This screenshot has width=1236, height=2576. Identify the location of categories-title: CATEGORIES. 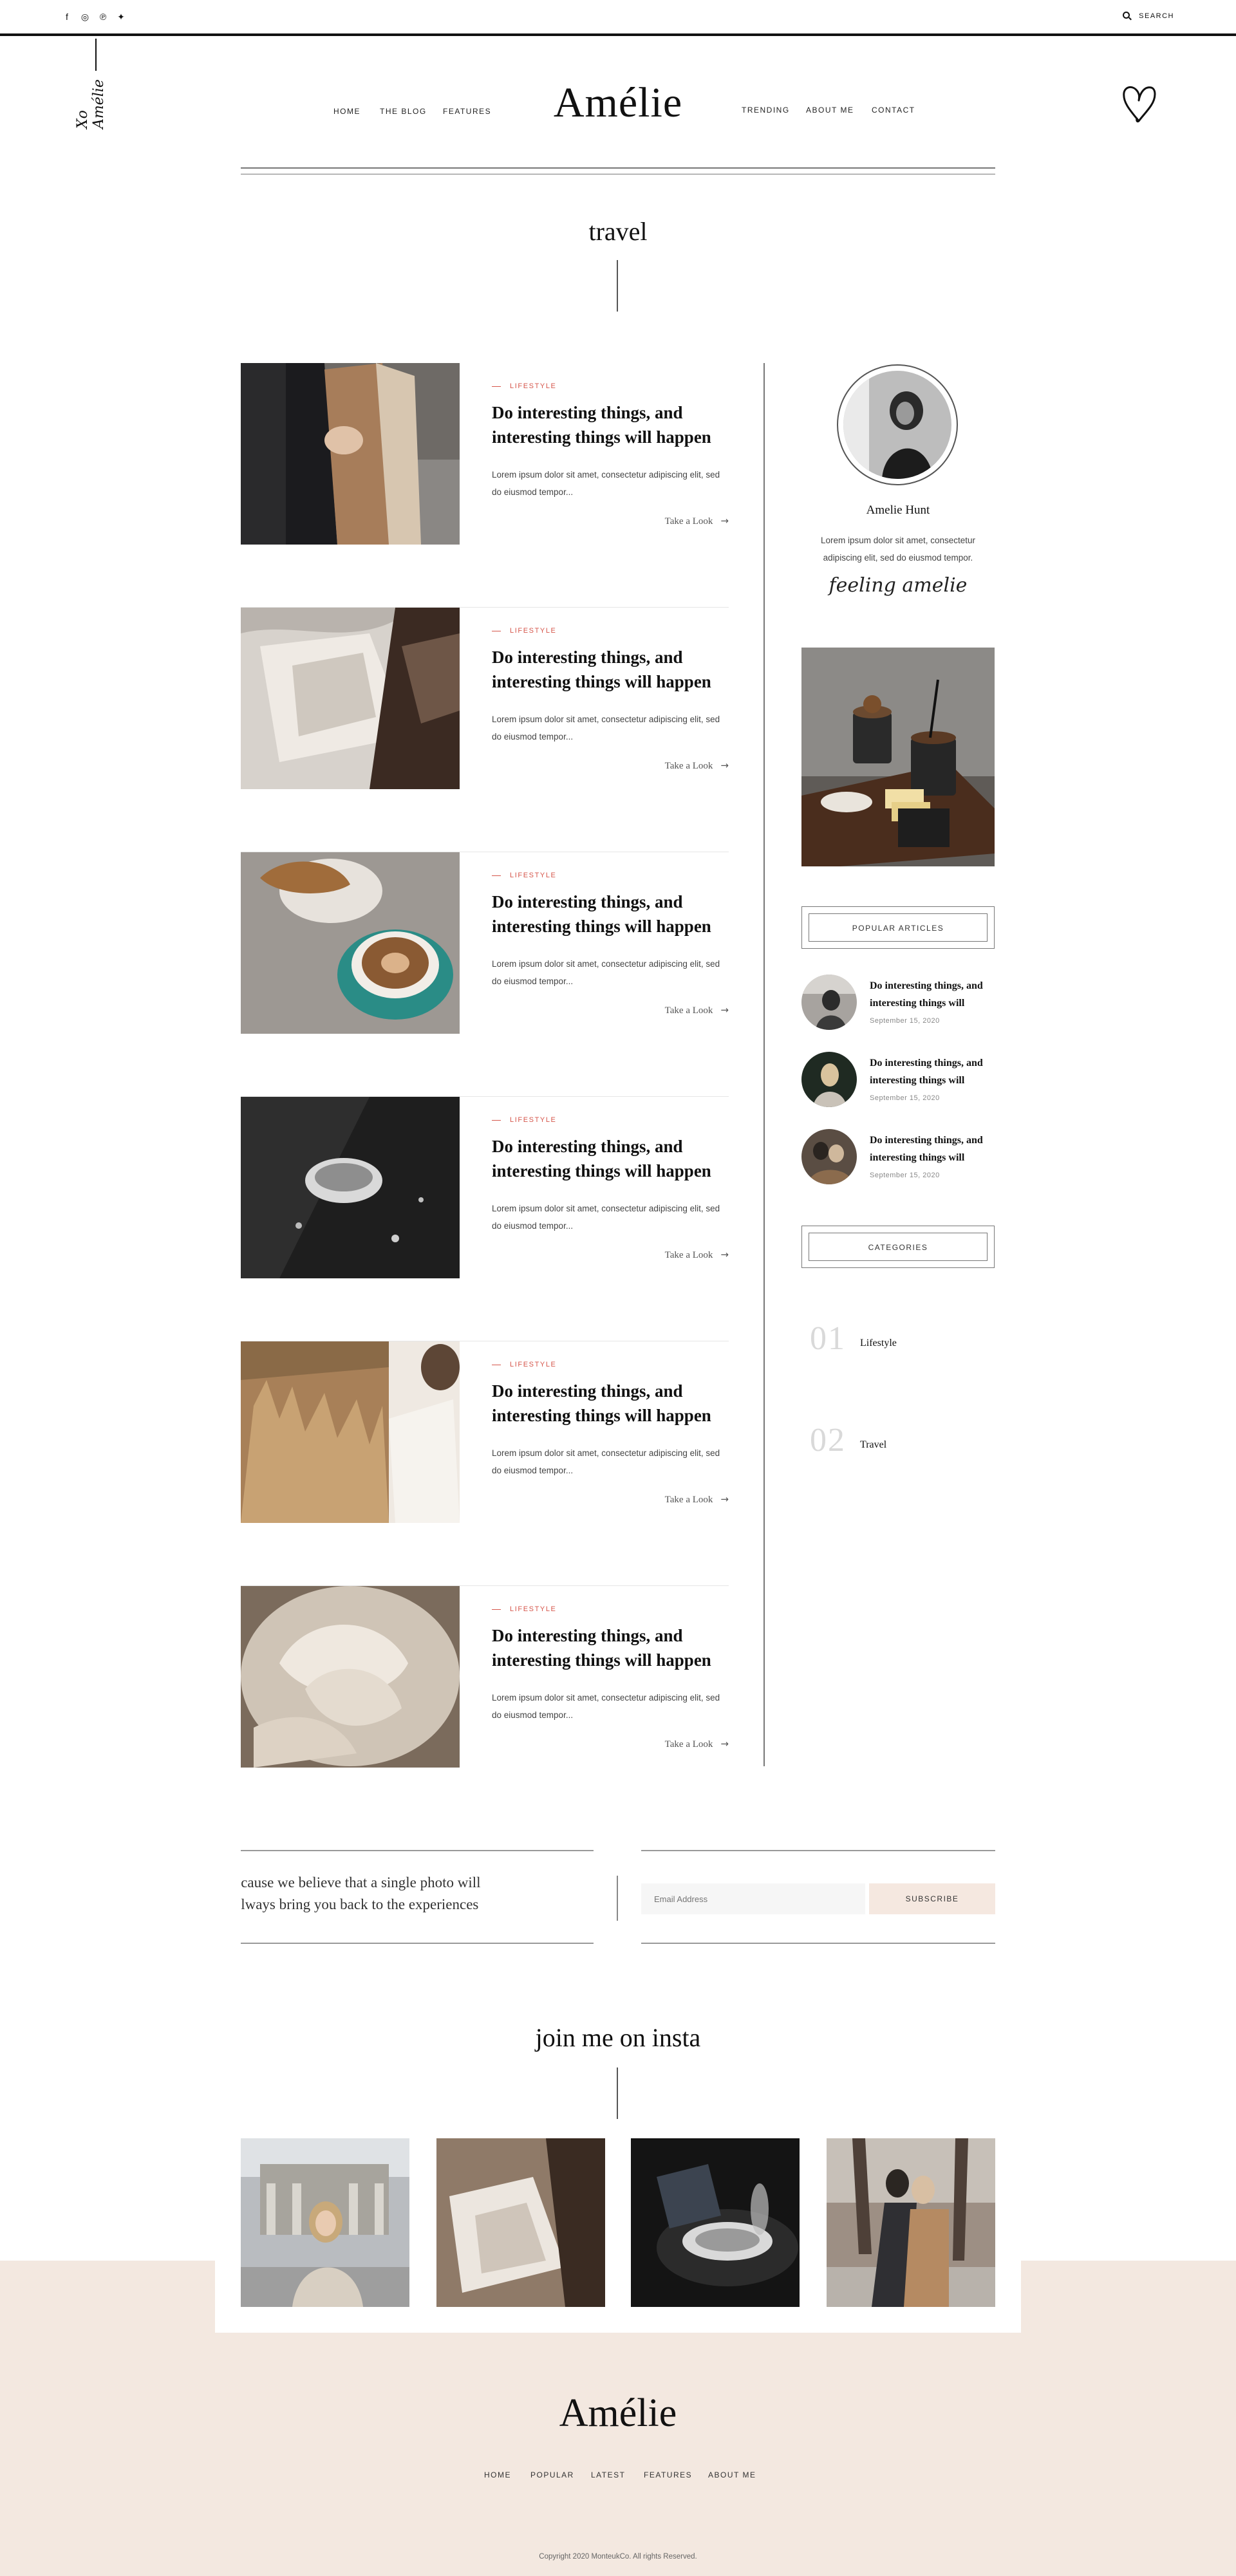
(899, 1247).